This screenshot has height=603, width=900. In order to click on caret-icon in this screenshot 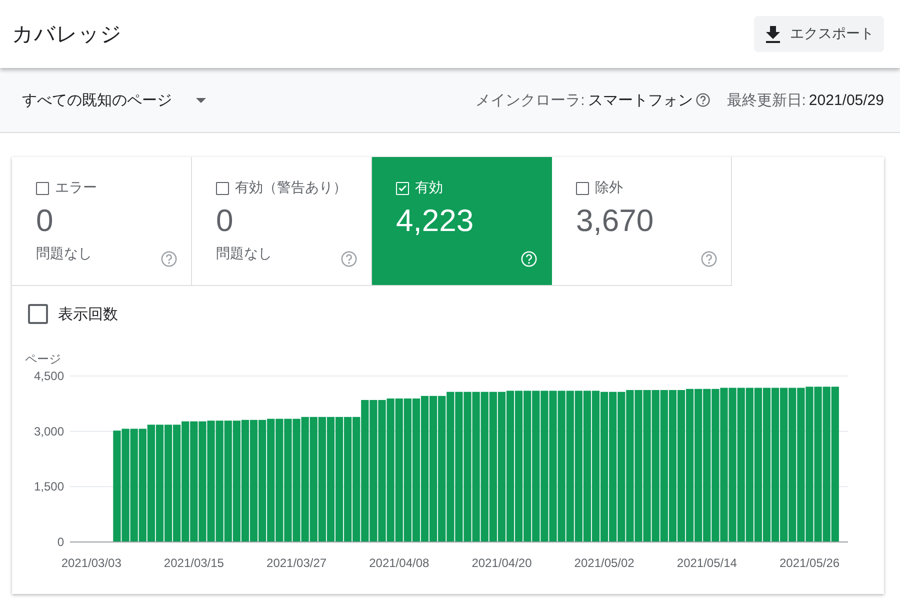, I will do `click(201, 100)`.